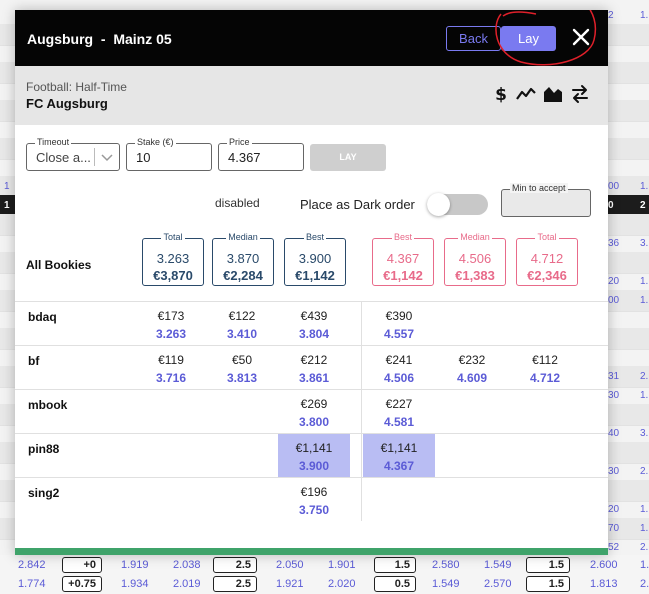 The image size is (649, 594). I want to click on price-cell: €196 3.750, so click(314, 499).